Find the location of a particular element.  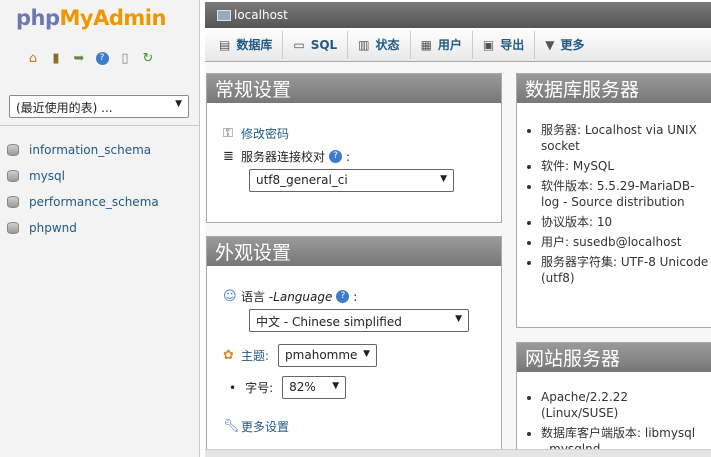

tab-sql: ▭ SQL is located at coordinates (316, 44).